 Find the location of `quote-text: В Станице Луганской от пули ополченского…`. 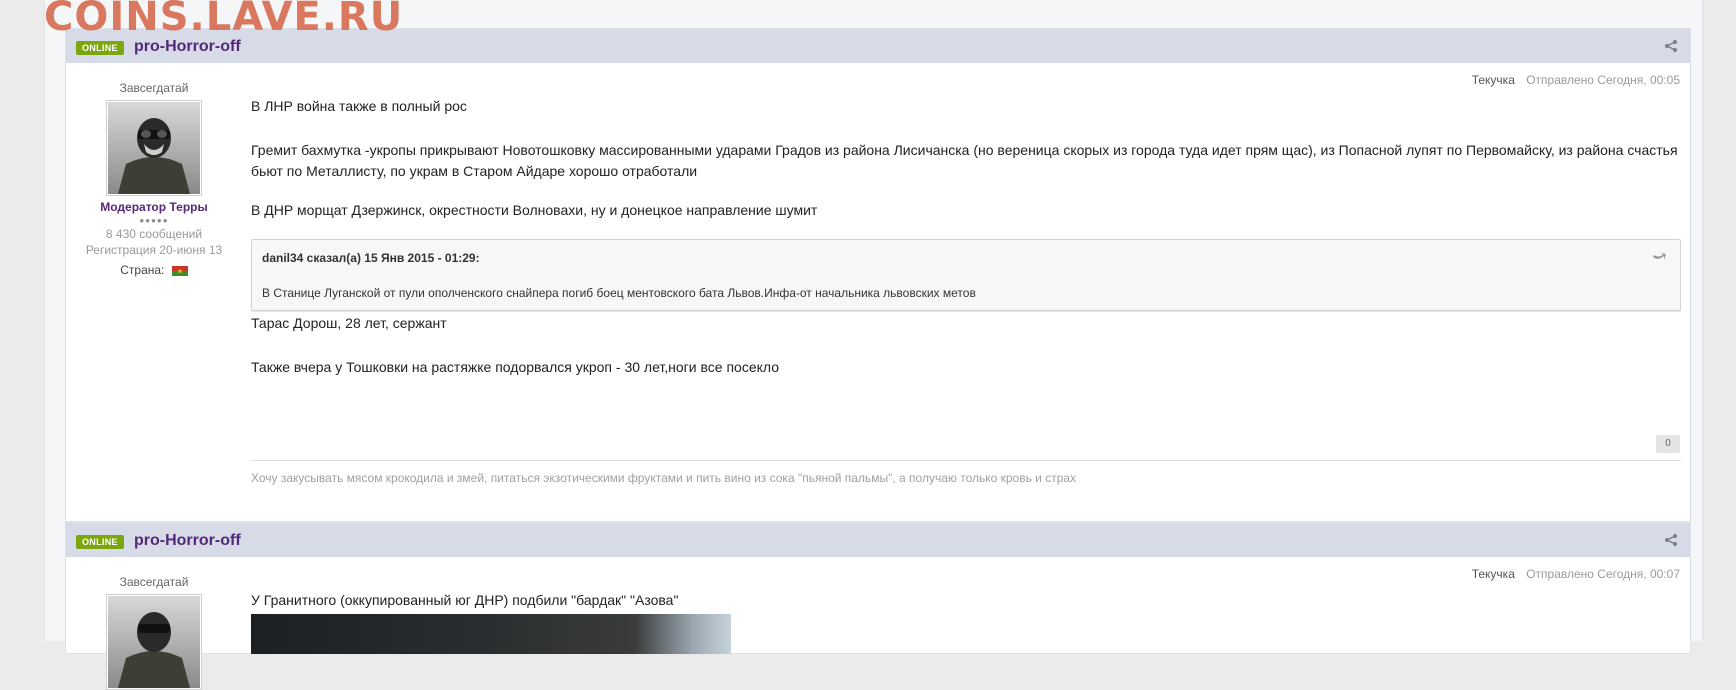

quote-text: В Станице Луганской от пули ополченского… is located at coordinates (619, 293).